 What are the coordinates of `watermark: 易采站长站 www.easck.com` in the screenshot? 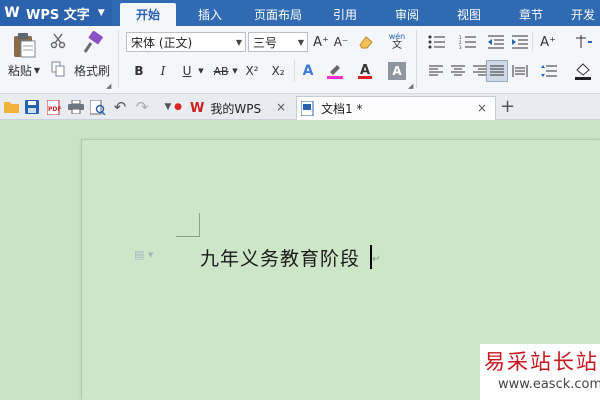 It's located at (540, 372).